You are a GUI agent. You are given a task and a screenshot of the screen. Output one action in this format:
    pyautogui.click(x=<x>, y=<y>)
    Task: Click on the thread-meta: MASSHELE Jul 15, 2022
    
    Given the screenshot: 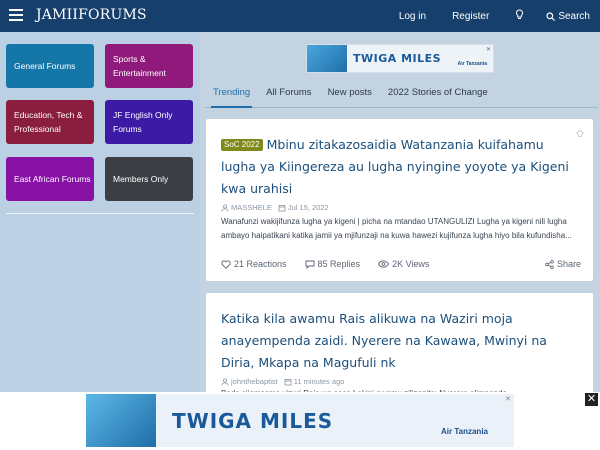 What is the action you would take?
    pyautogui.click(x=275, y=207)
    